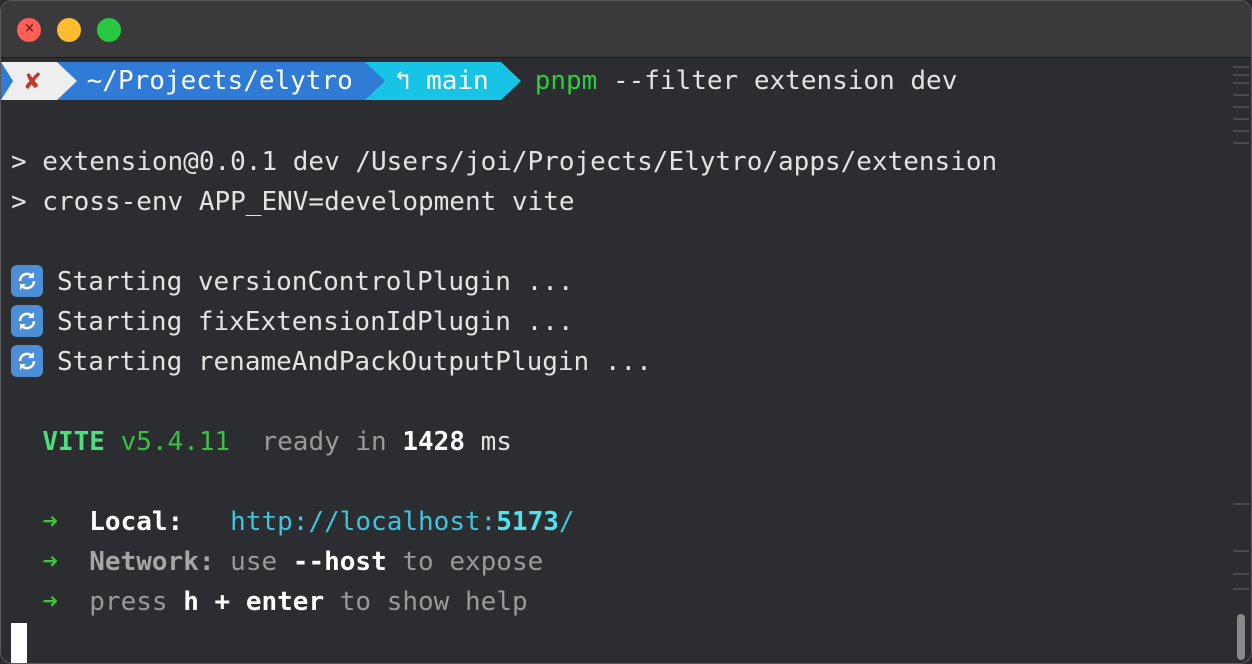 This screenshot has height=664, width=1252. I want to click on network-rest: to expose, so click(473, 562).